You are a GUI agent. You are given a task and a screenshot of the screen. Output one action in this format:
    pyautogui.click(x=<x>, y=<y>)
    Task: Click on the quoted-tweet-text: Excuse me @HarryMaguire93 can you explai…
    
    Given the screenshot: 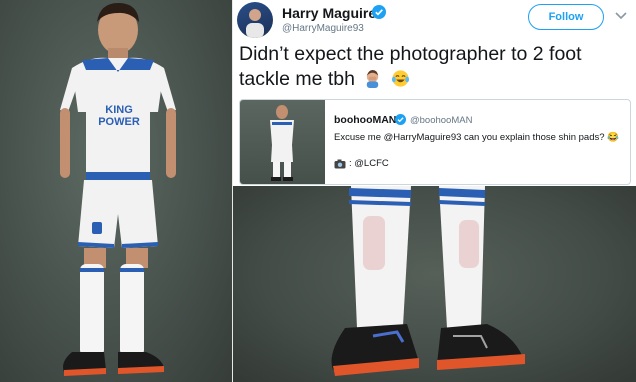 What is the action you would take?
    pyautogui.click(x=476, y=137)
    